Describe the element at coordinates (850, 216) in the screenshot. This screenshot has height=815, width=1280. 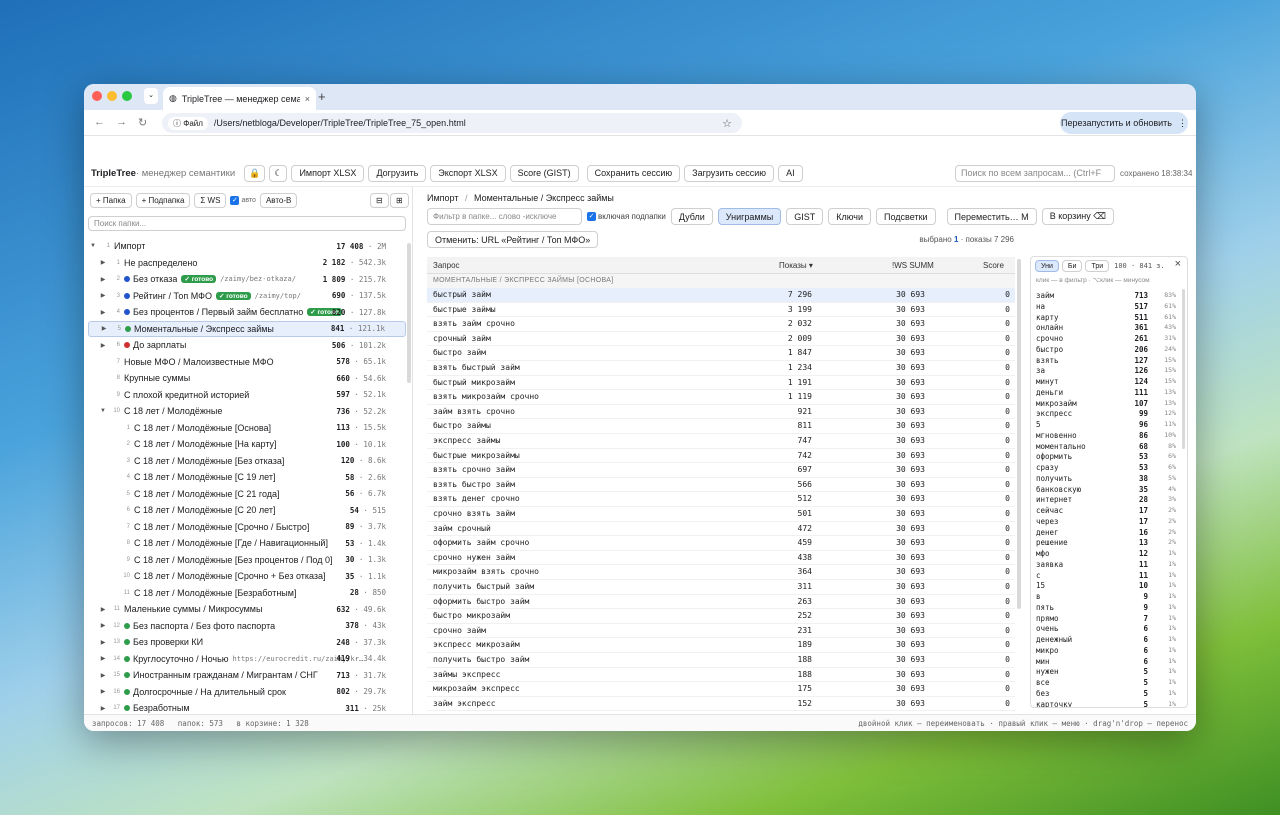
I see `keys-button: Ключи` at that location.